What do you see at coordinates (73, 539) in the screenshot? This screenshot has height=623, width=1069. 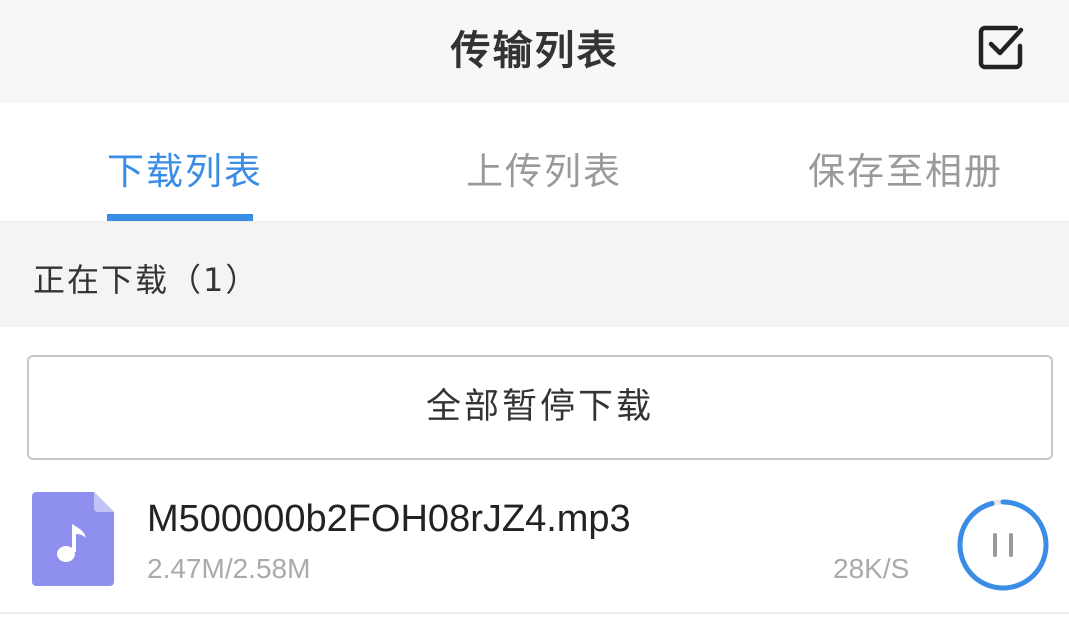 I see `music-file-icon` at bounding box center [73, 539].